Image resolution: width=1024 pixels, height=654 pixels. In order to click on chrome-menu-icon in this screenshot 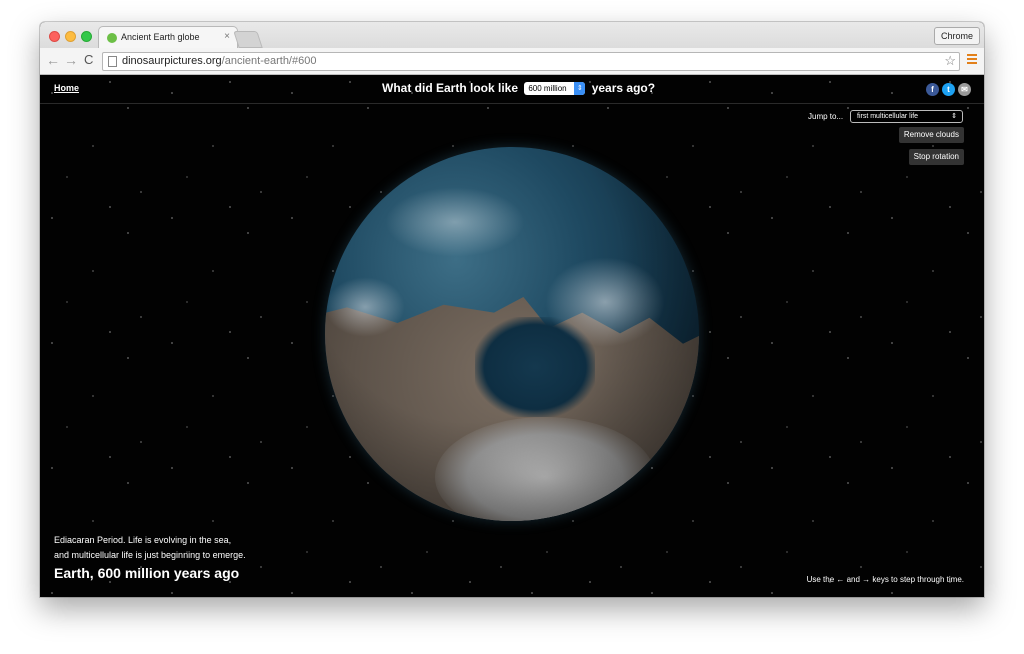, I will do `click(972, 60)`.